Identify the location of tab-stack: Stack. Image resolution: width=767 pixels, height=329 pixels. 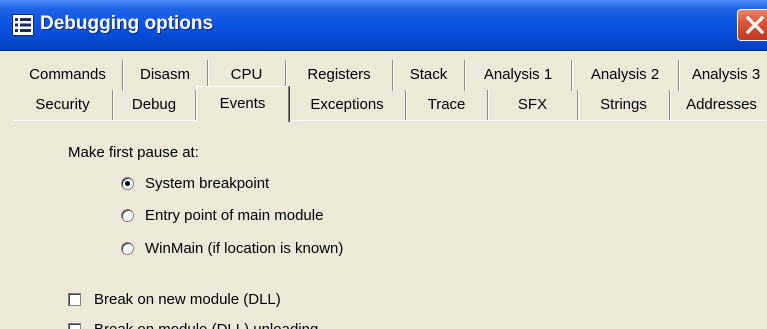
(429, 75).